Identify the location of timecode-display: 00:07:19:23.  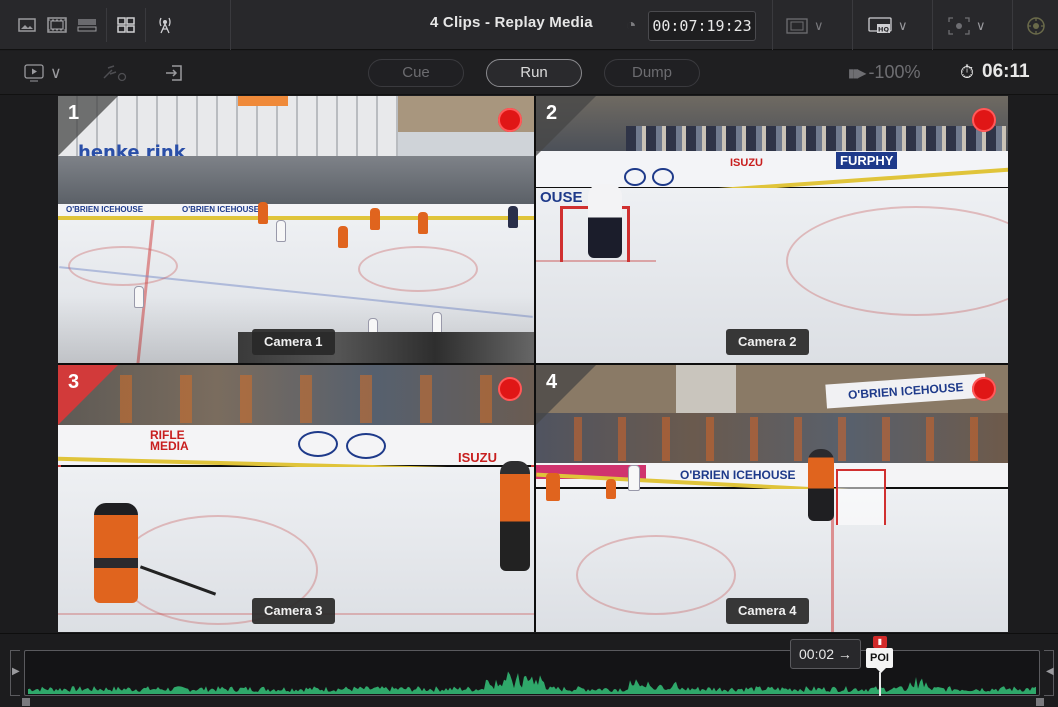
(702, 26).